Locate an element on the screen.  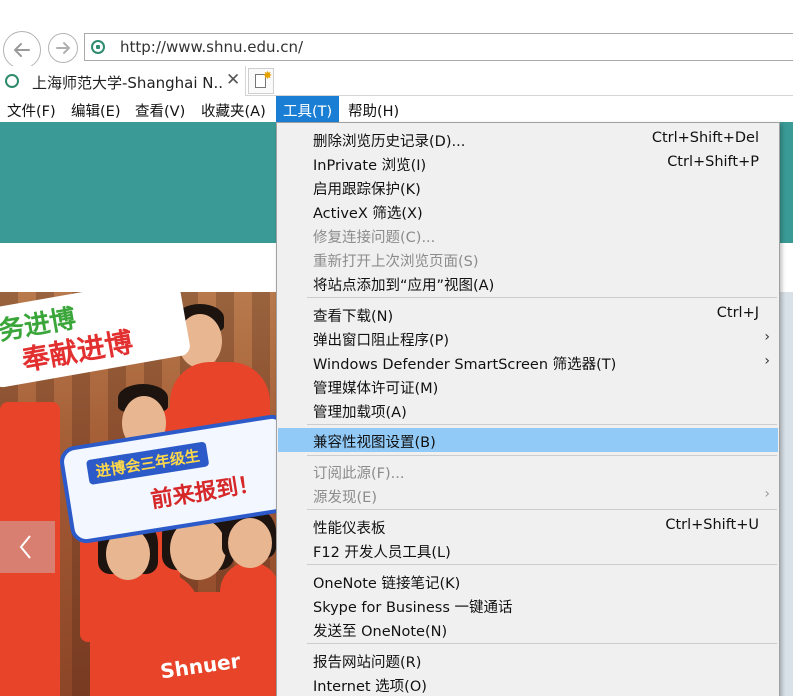
carousel-prev-button is located at coordinates (27, 547).